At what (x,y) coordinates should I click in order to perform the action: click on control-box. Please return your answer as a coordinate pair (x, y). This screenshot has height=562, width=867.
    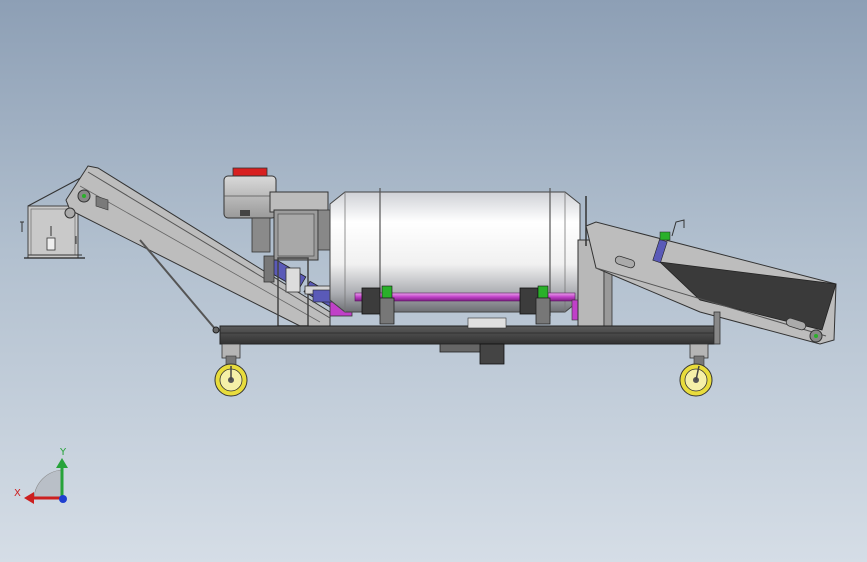
    Looking at the image, I should click on (250, 210).